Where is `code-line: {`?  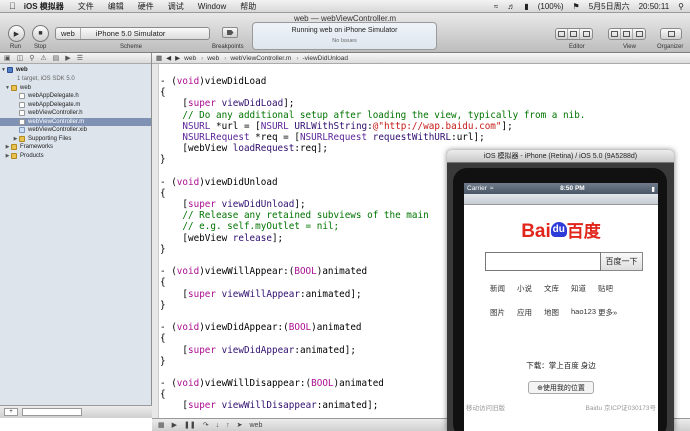
code-line: { is located at coordinates (372, 92).